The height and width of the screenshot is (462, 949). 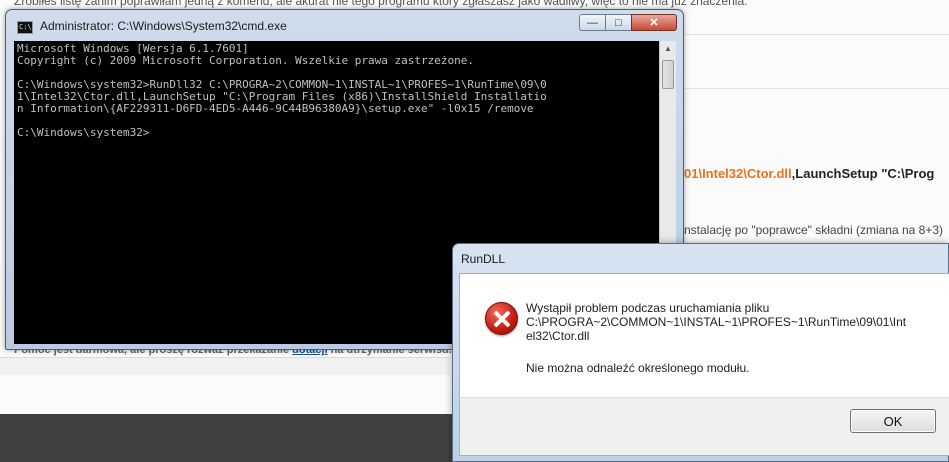 What do you see at coordinates (225, 366) in the screenshot?
I see `post-footer-bar` at bounding box center [225, 366].